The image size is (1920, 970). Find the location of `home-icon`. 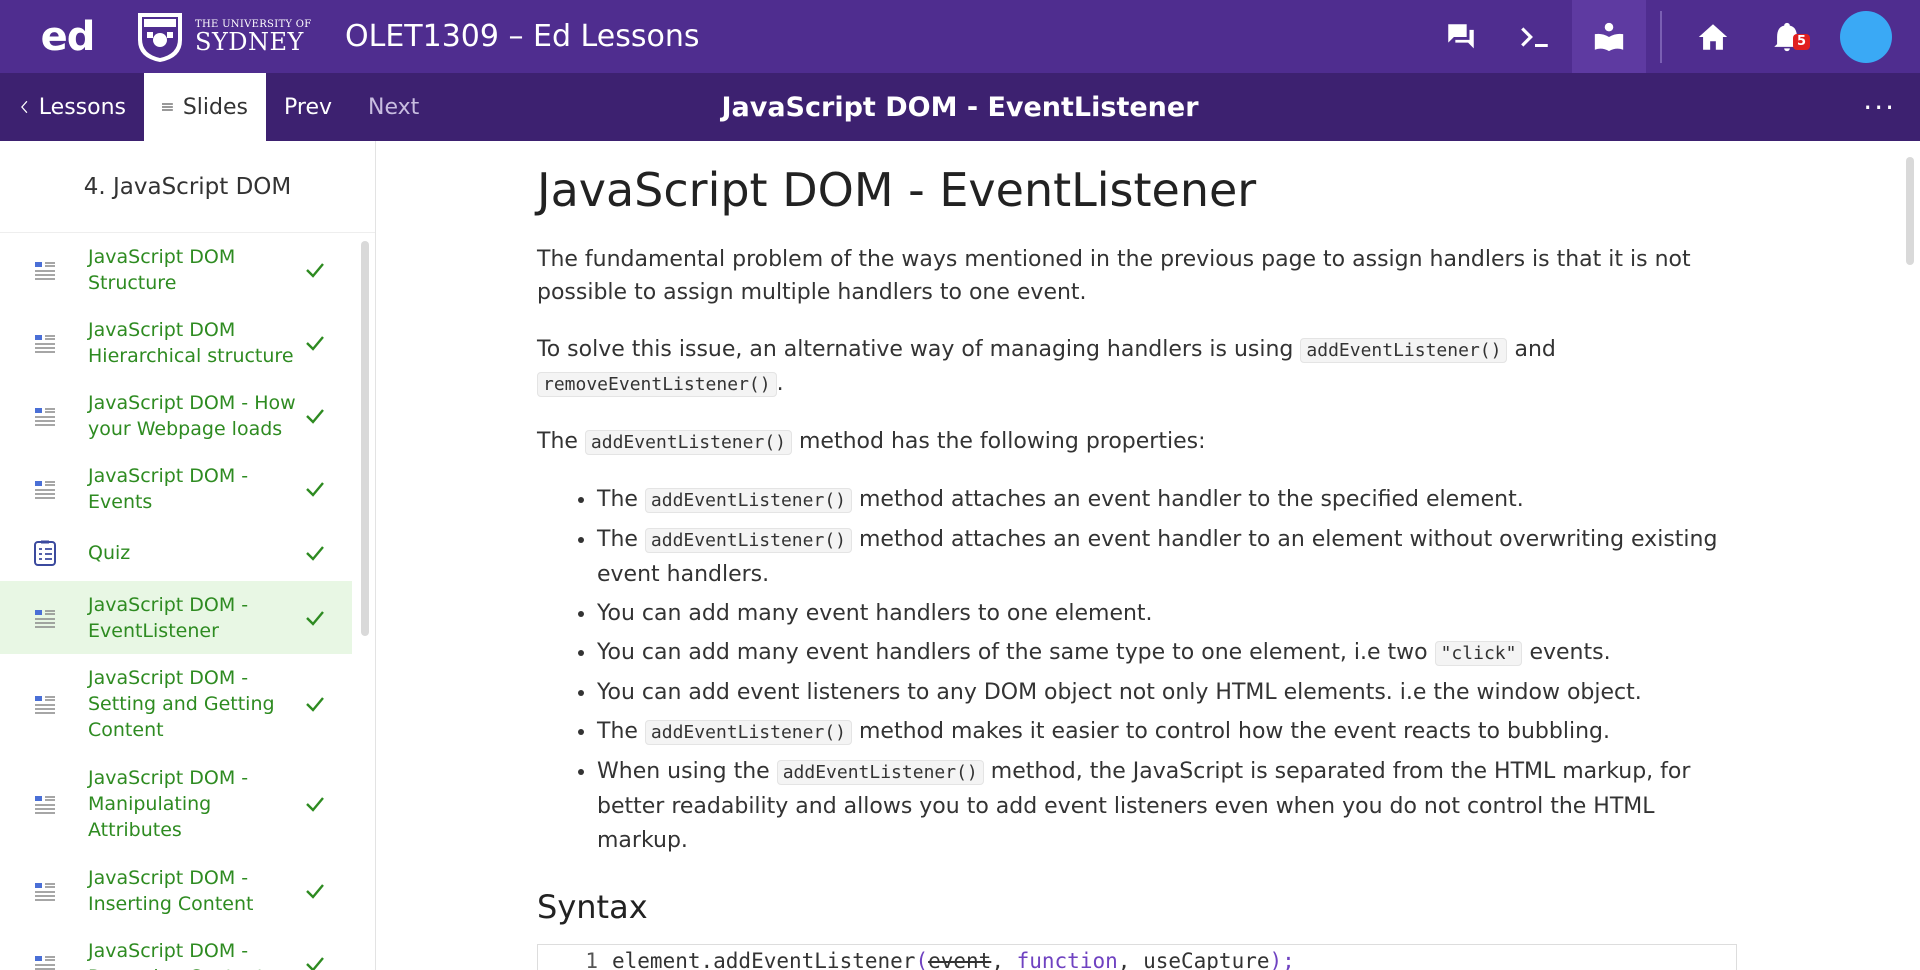

home-icon is located at coordinates (1713, 36).